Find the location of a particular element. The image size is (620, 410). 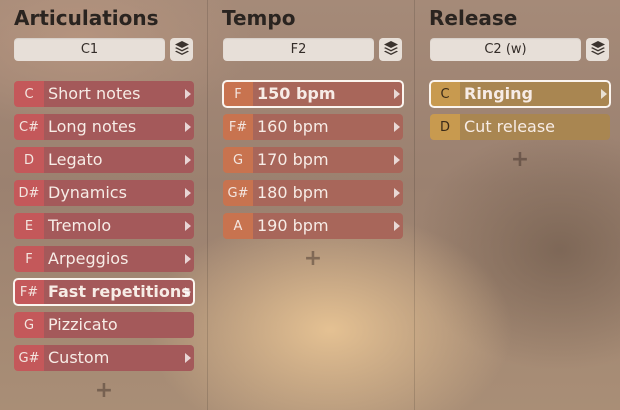

tempo-label: 190 bpm is located at coordinates (328, 226).